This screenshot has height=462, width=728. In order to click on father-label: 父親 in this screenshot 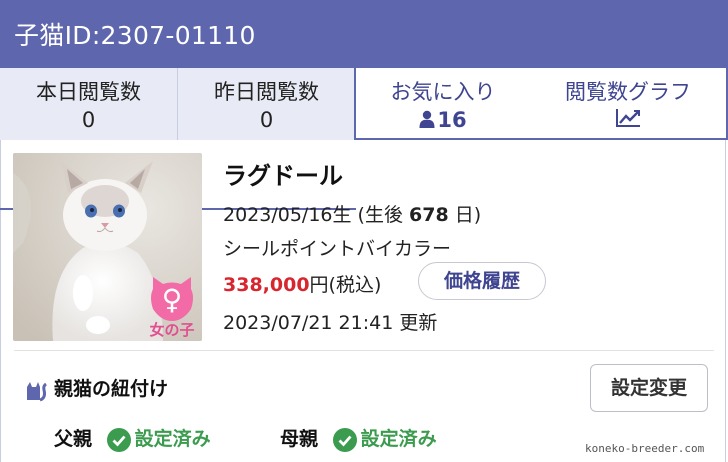, I will do `click(73, 439)`.